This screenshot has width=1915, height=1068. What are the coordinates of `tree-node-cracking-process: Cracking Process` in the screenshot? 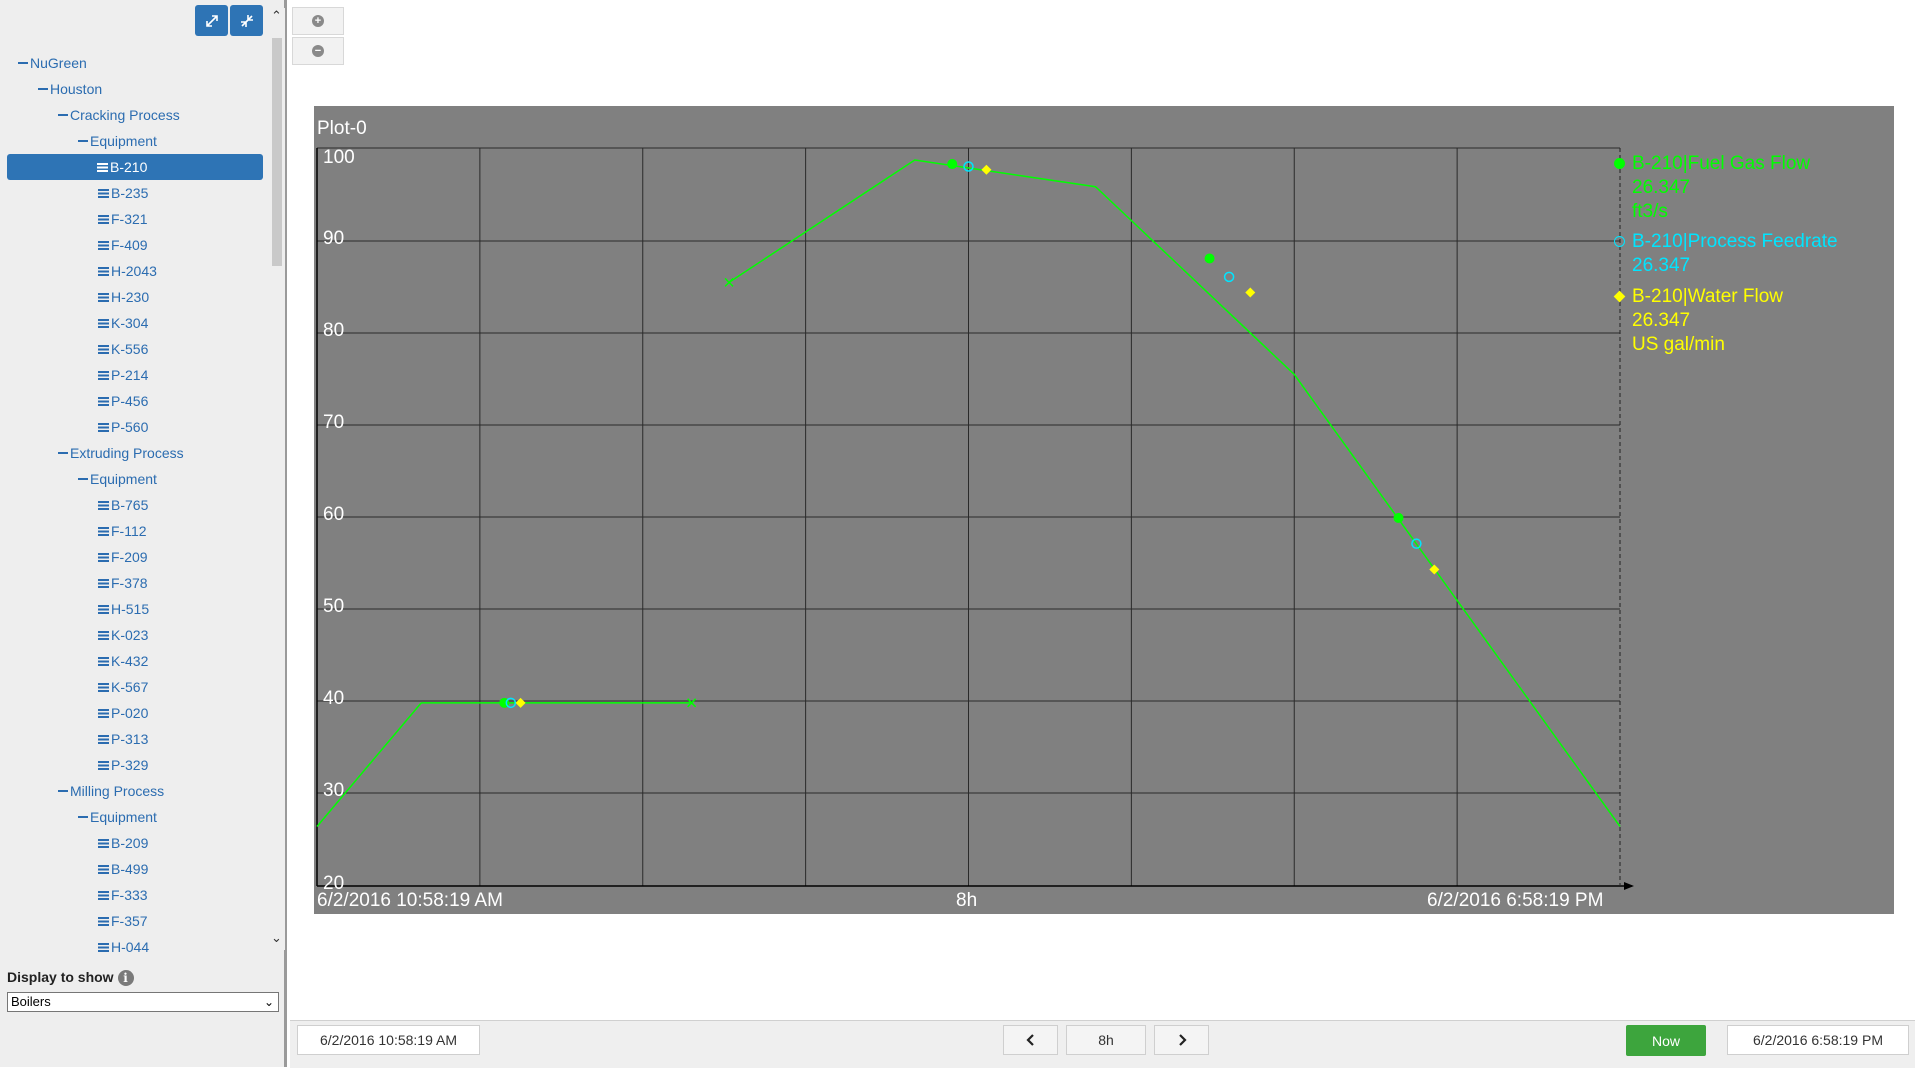 It's located at (119, 115).